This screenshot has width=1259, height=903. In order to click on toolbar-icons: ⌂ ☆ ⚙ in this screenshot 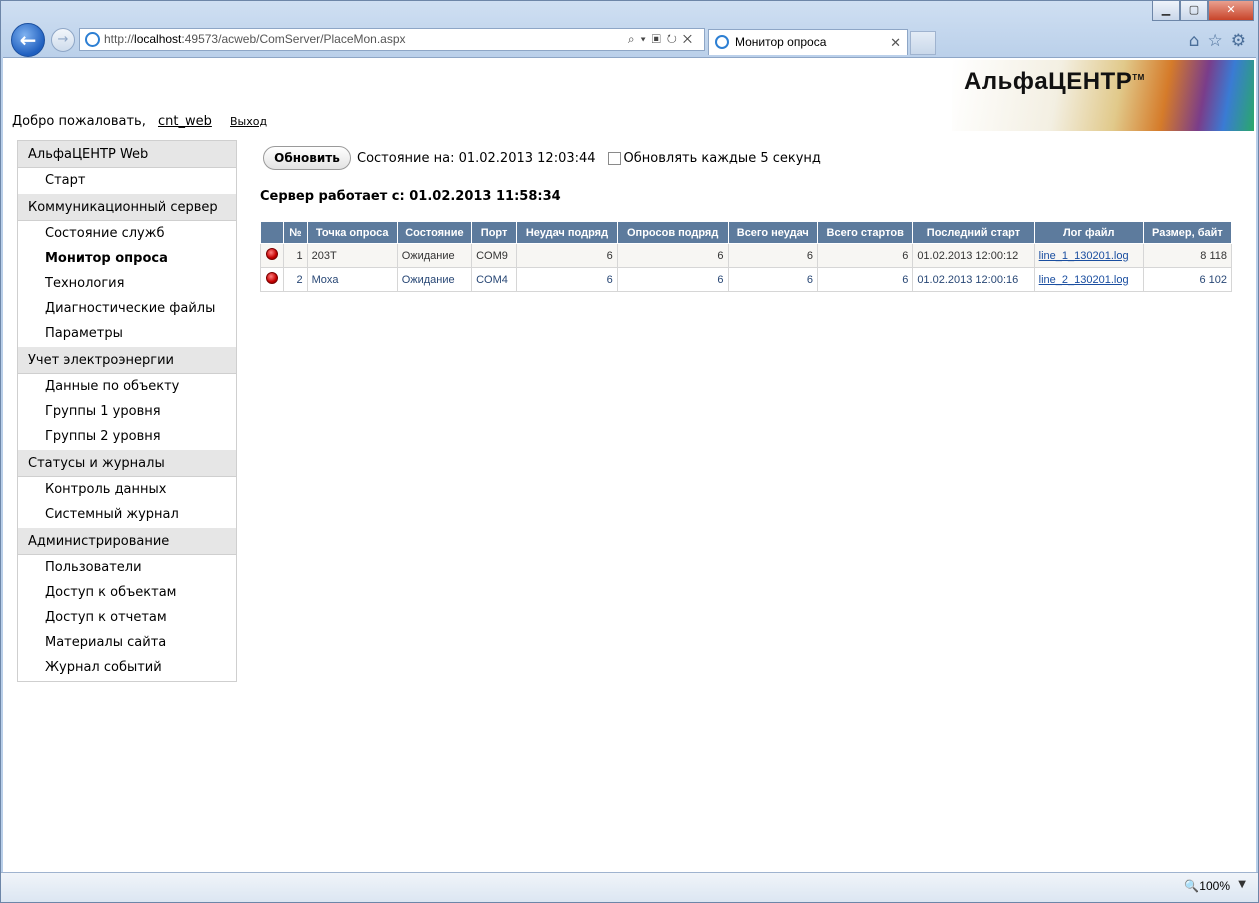, I will do `click(1217, 41)`.